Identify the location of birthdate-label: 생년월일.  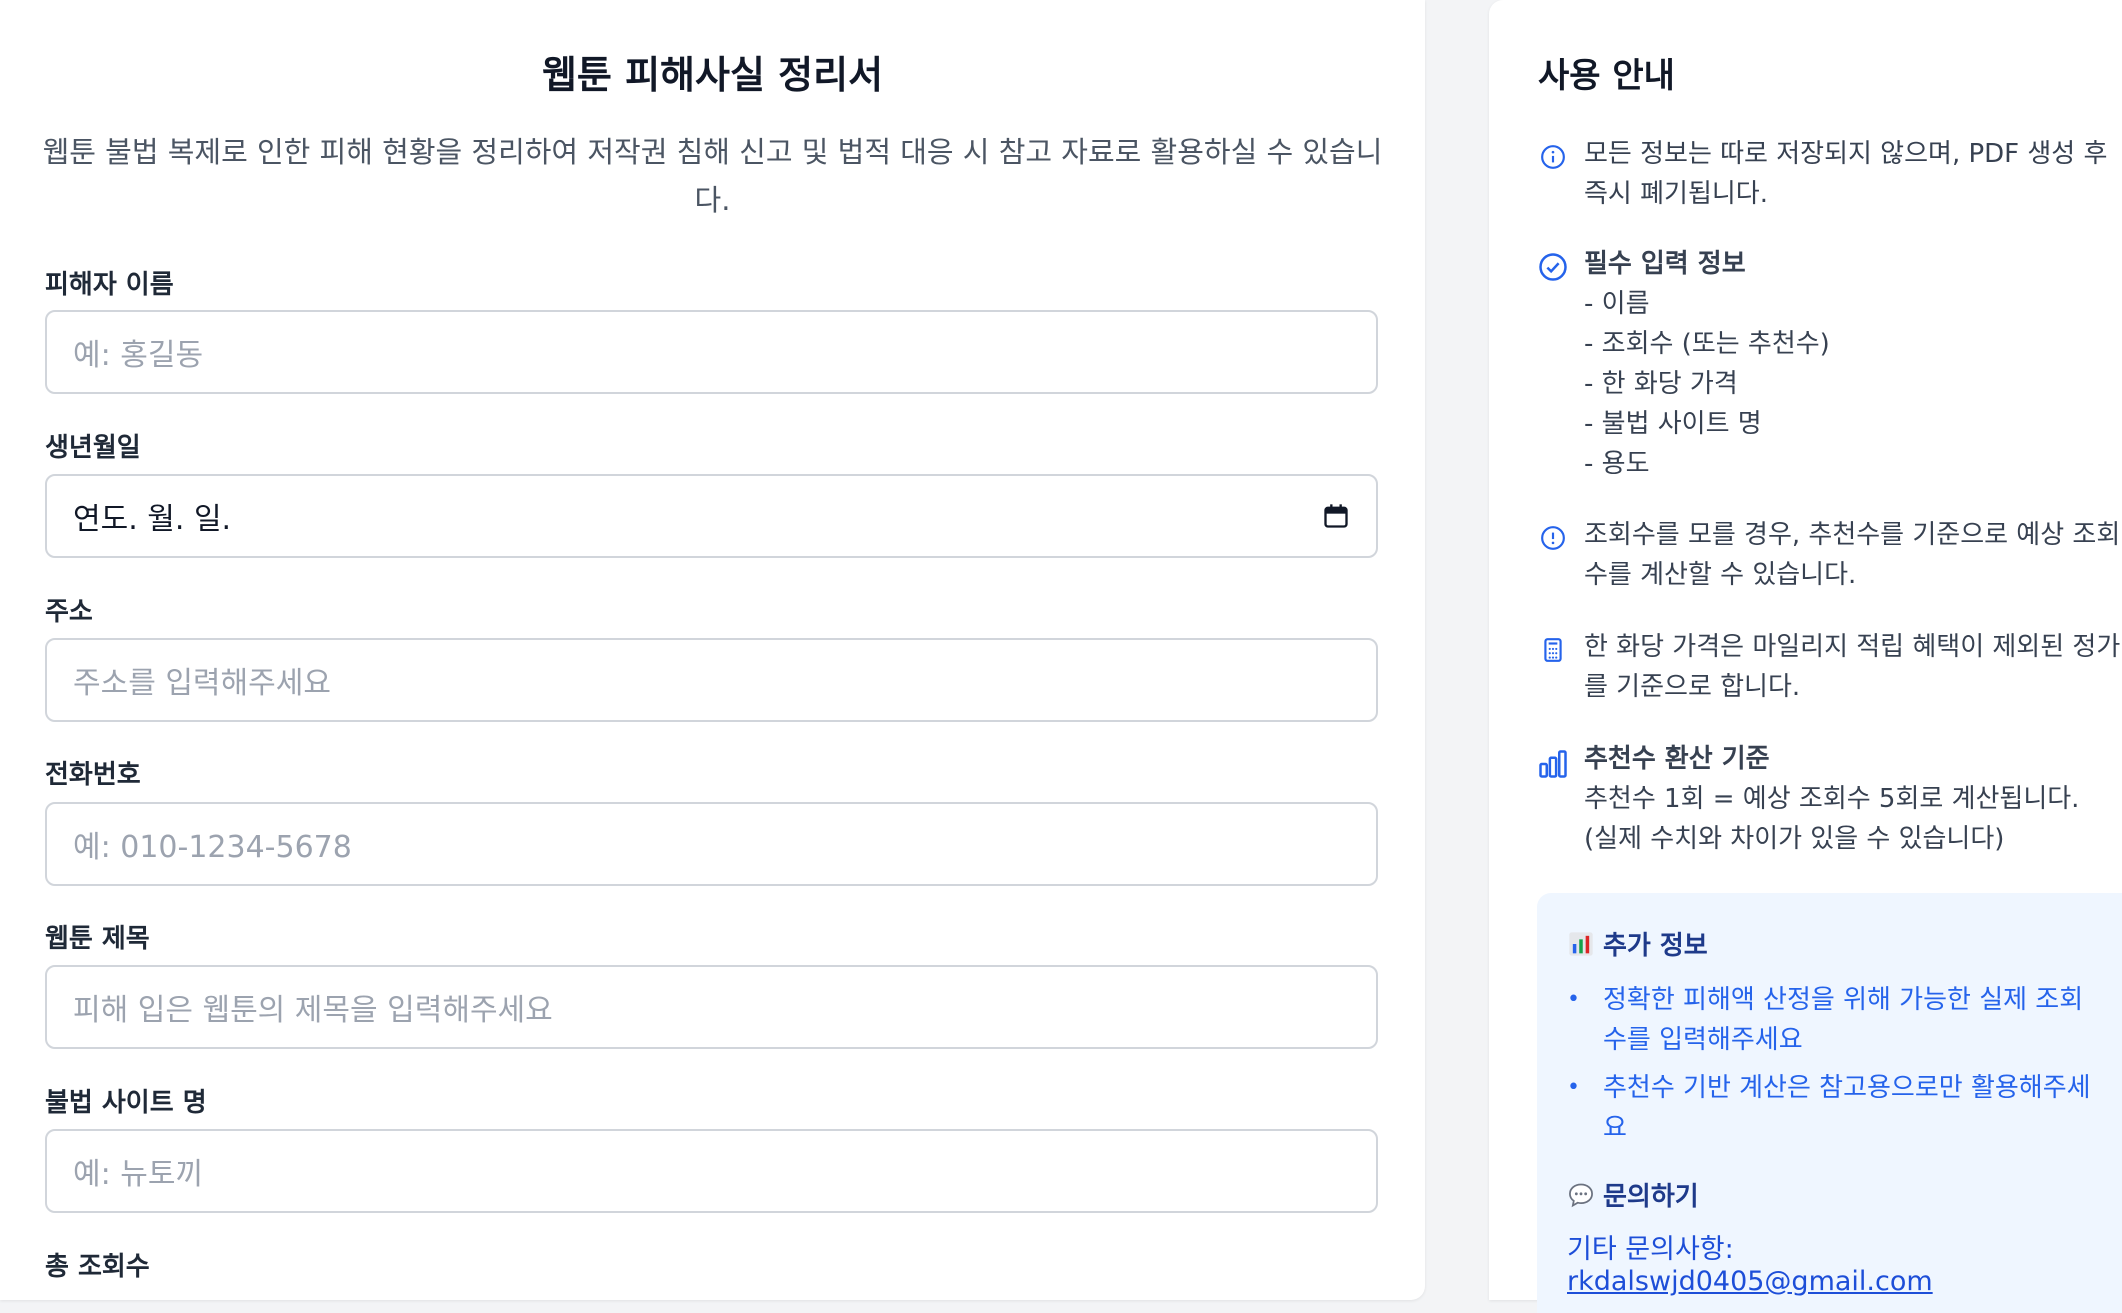
(93, 448).